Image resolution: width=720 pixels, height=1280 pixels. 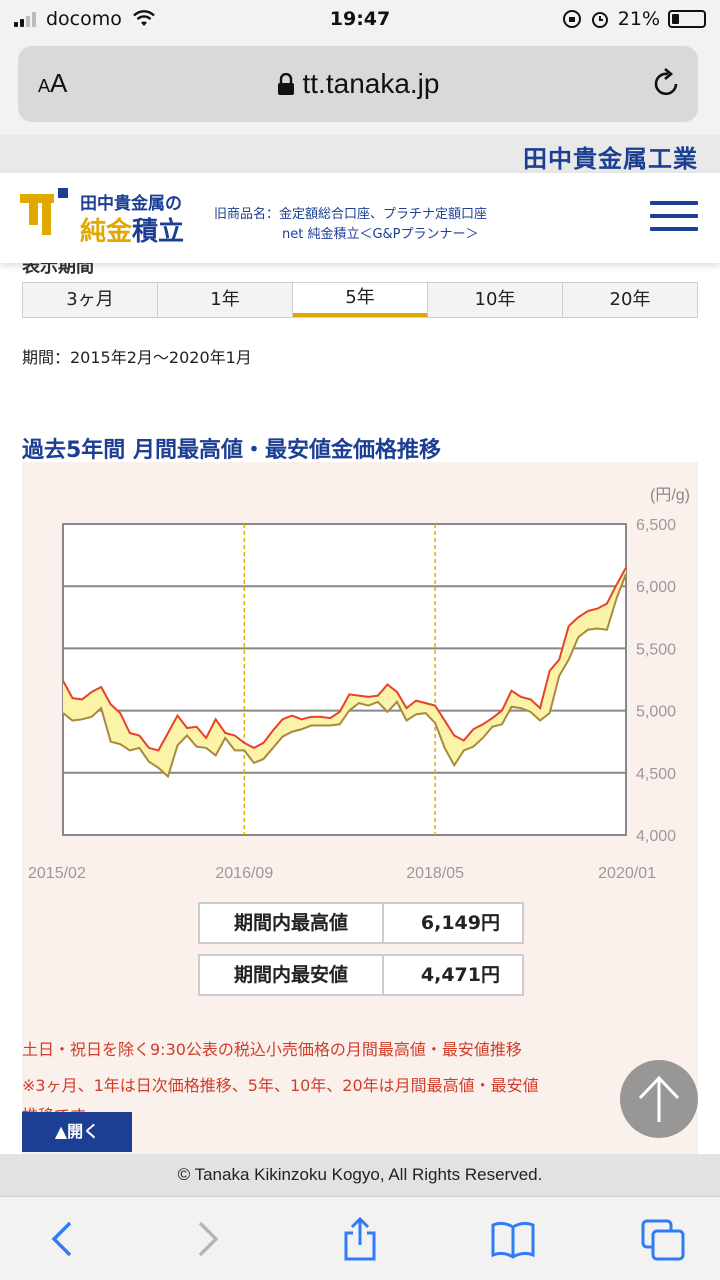 What do you see at coordinates (291, 923) in the screenshot?
I see `stat-max-label: 期間内最高値` at bounding box center [291, 923].